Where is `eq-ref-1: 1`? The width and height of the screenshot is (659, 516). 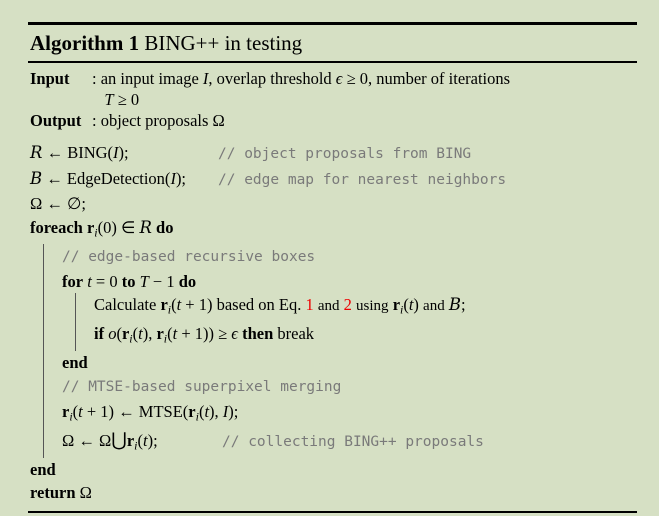
eq-ref-1: 1 is located at coordinates (310, 304).